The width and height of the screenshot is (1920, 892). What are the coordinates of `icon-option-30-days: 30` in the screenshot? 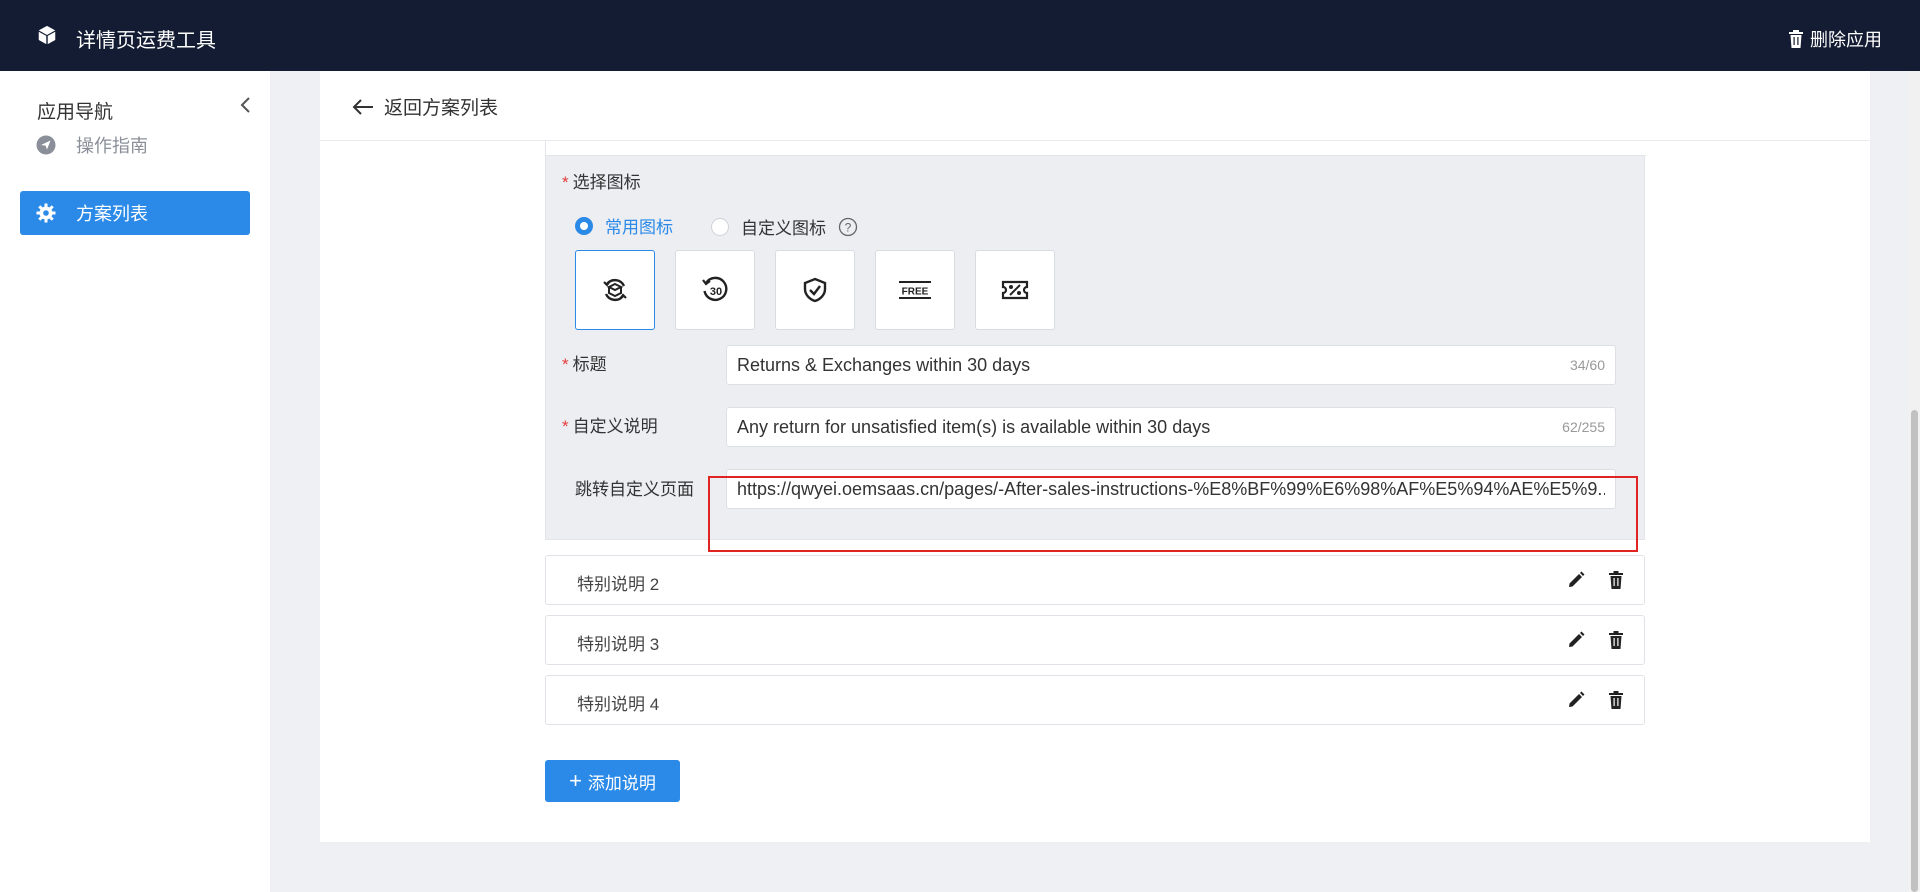 It's located at (715, 290).